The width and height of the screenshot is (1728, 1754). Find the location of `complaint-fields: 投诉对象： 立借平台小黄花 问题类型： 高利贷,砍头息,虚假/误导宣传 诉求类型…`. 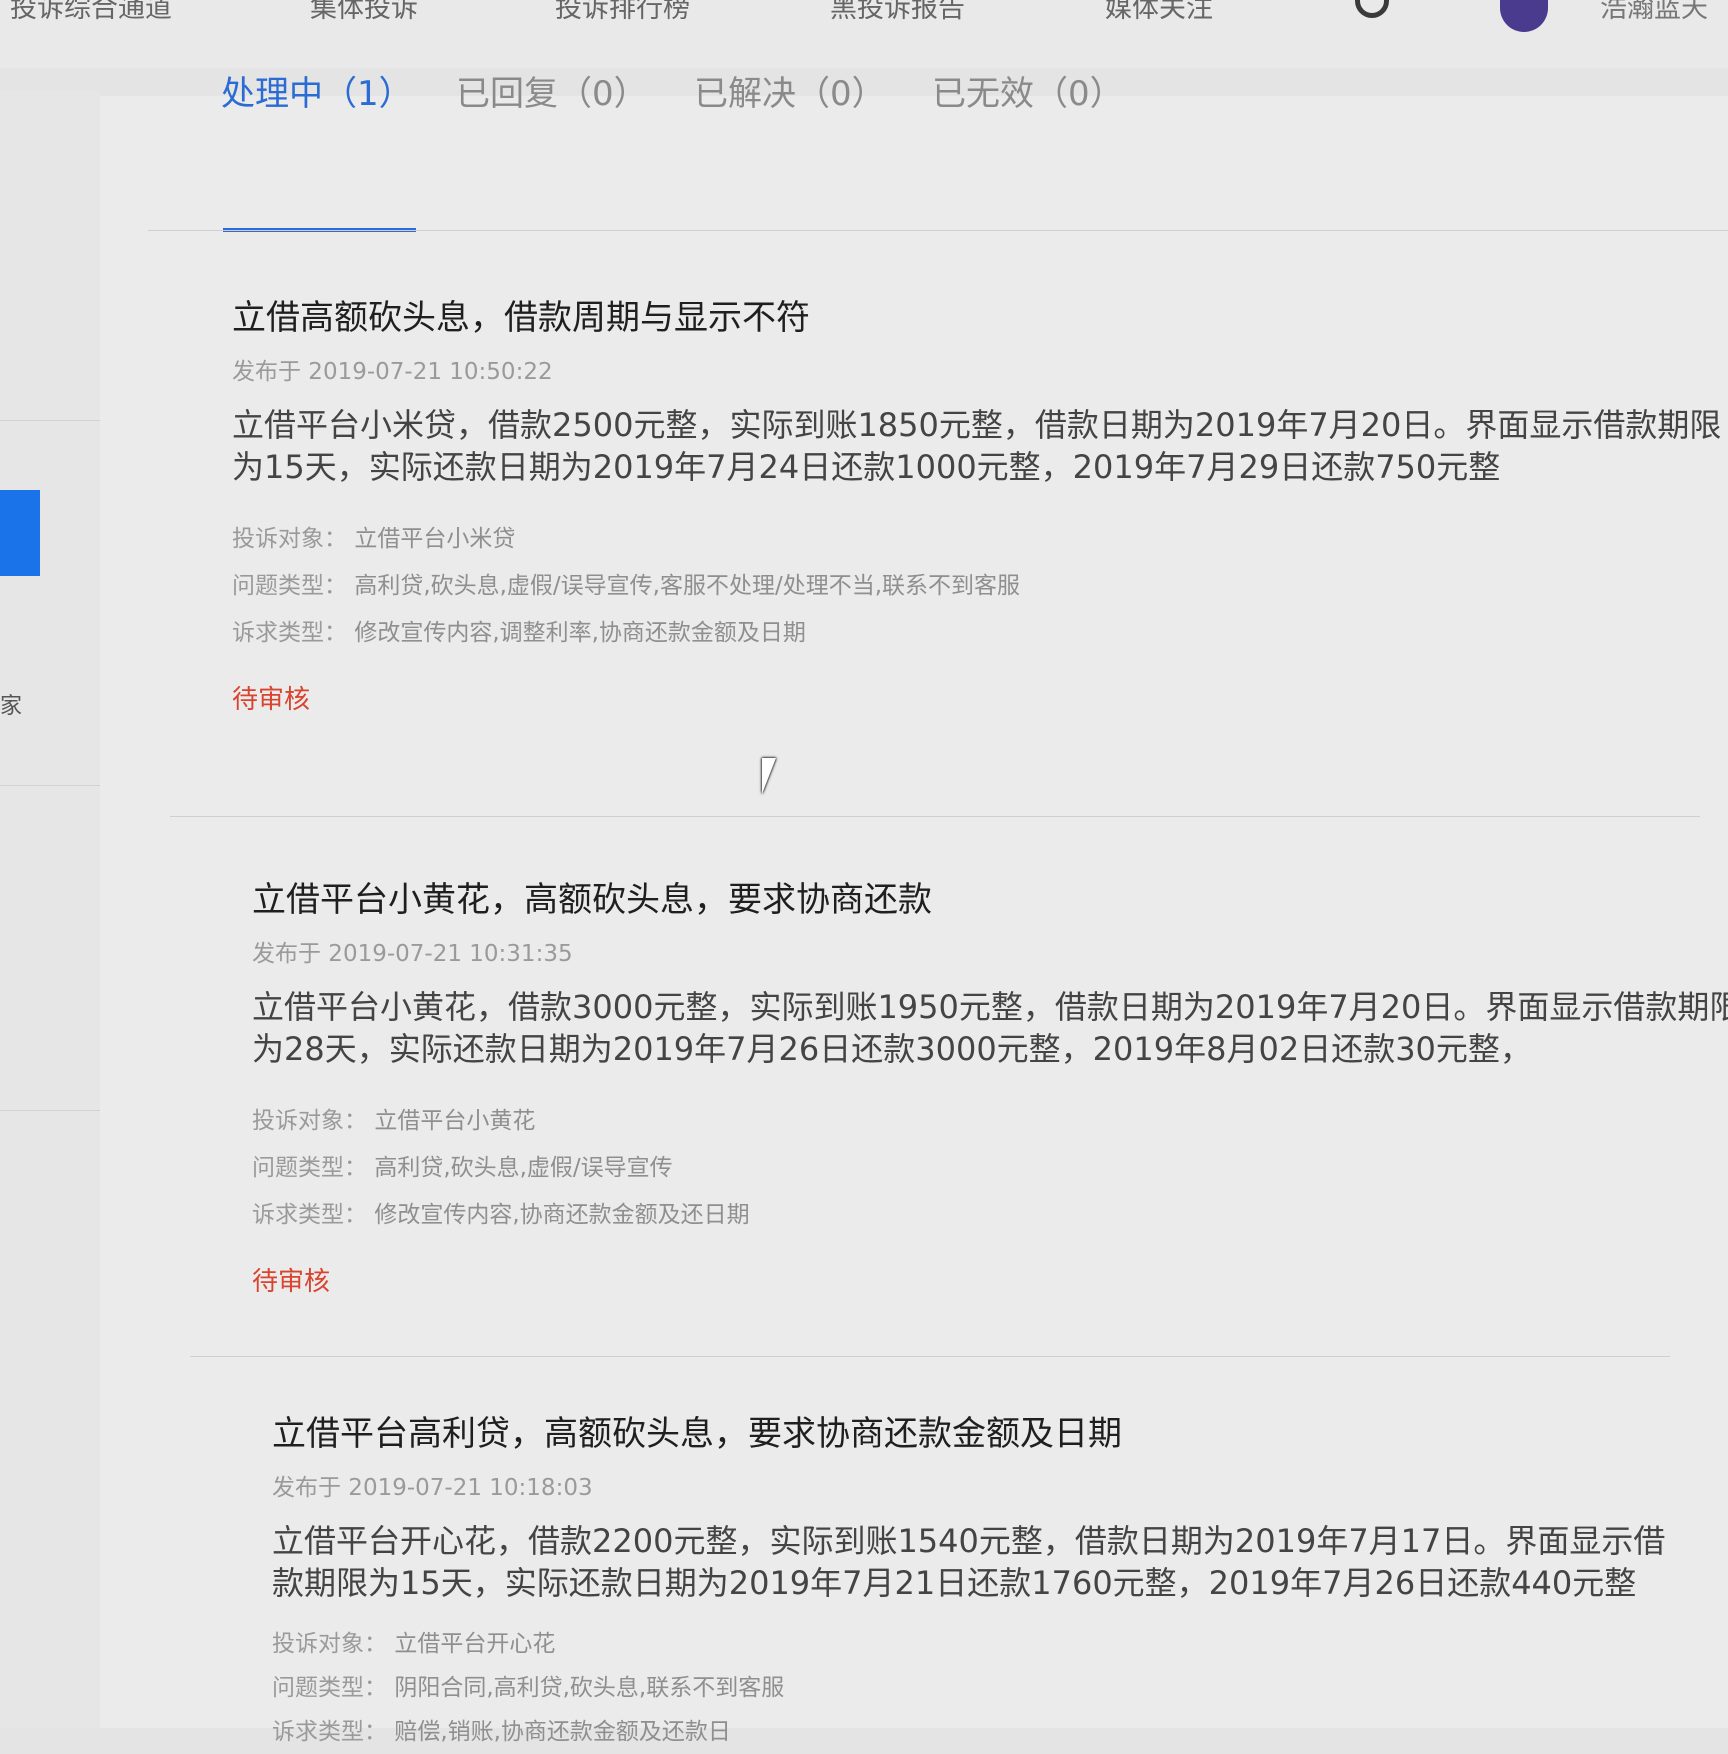

complaint-fields: 投诉对象： 立借平台小黄花 问题类型： 高利贷,砍头息,虚假/误导宣传 诉求类型… is located at coordinates (990, 1168).